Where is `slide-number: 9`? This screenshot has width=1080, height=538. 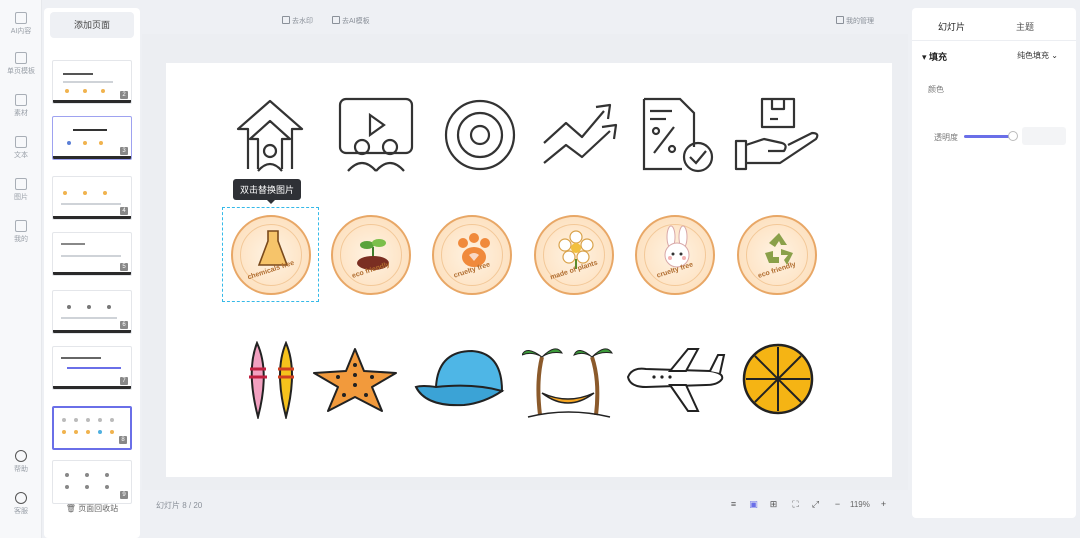
slide-number: 9 is located at coordinates (124, 495).